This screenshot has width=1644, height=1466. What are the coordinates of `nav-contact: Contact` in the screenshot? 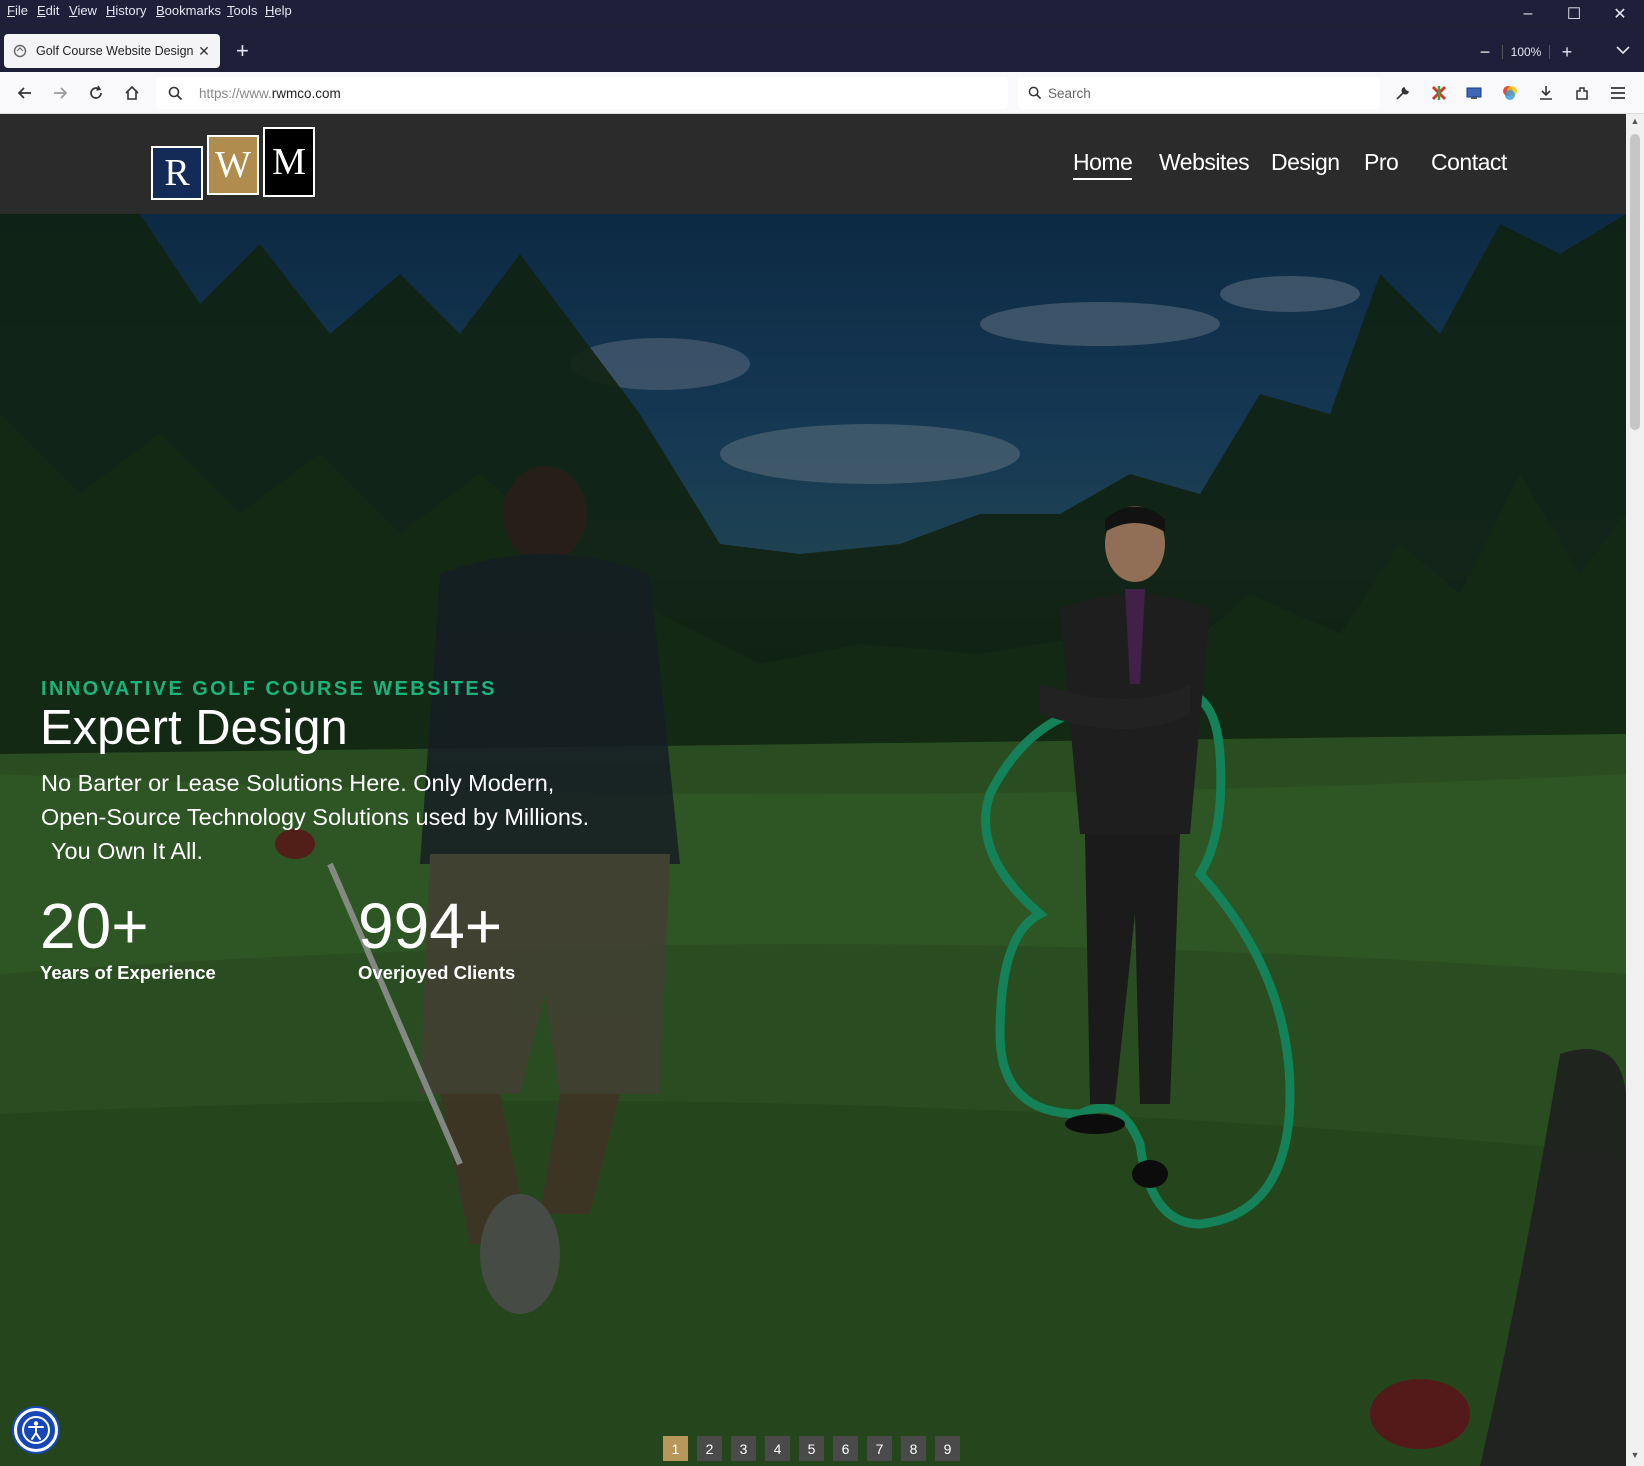 It's located at (1469, 162).